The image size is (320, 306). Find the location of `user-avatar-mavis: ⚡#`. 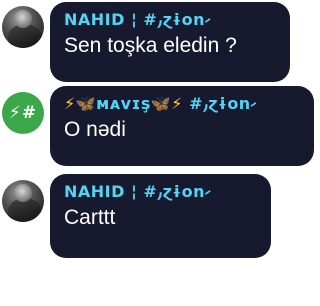

user-avatar-mavis: ⚡# is located at coordinates (23, 113).